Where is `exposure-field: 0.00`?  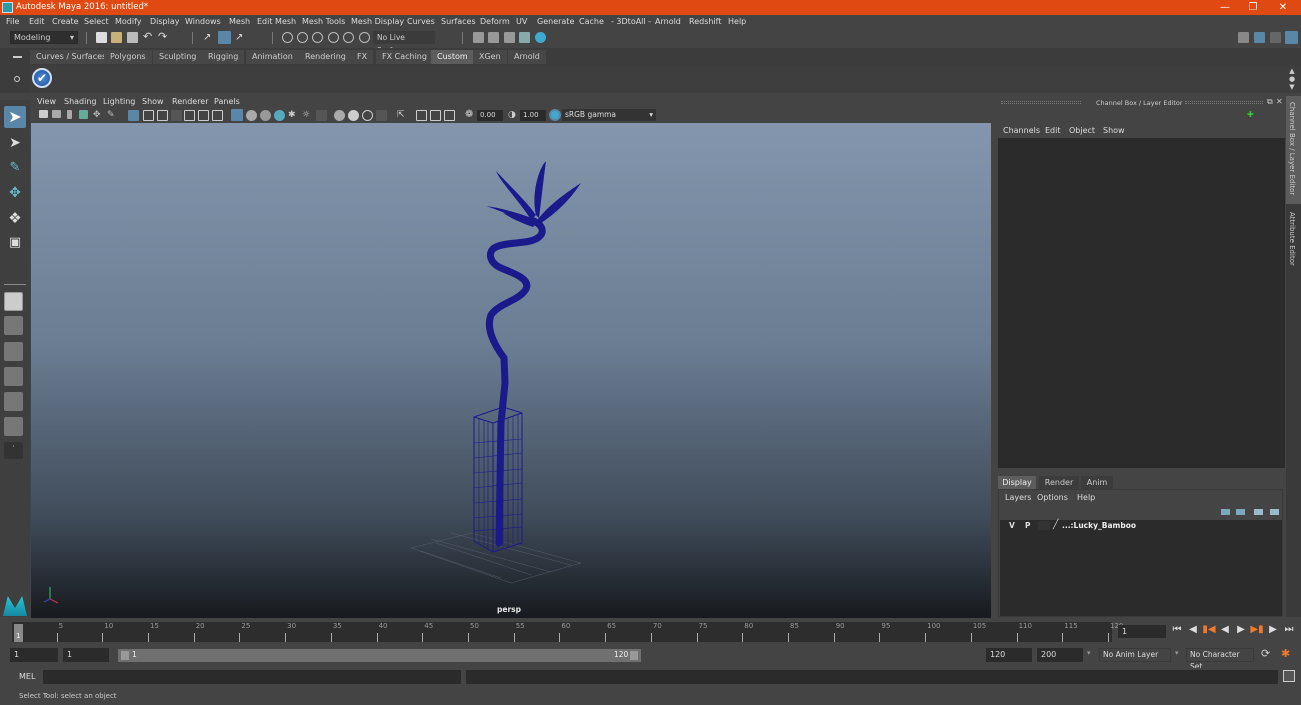 exposure-field: 0.00 is located at coordinates (490, 115).